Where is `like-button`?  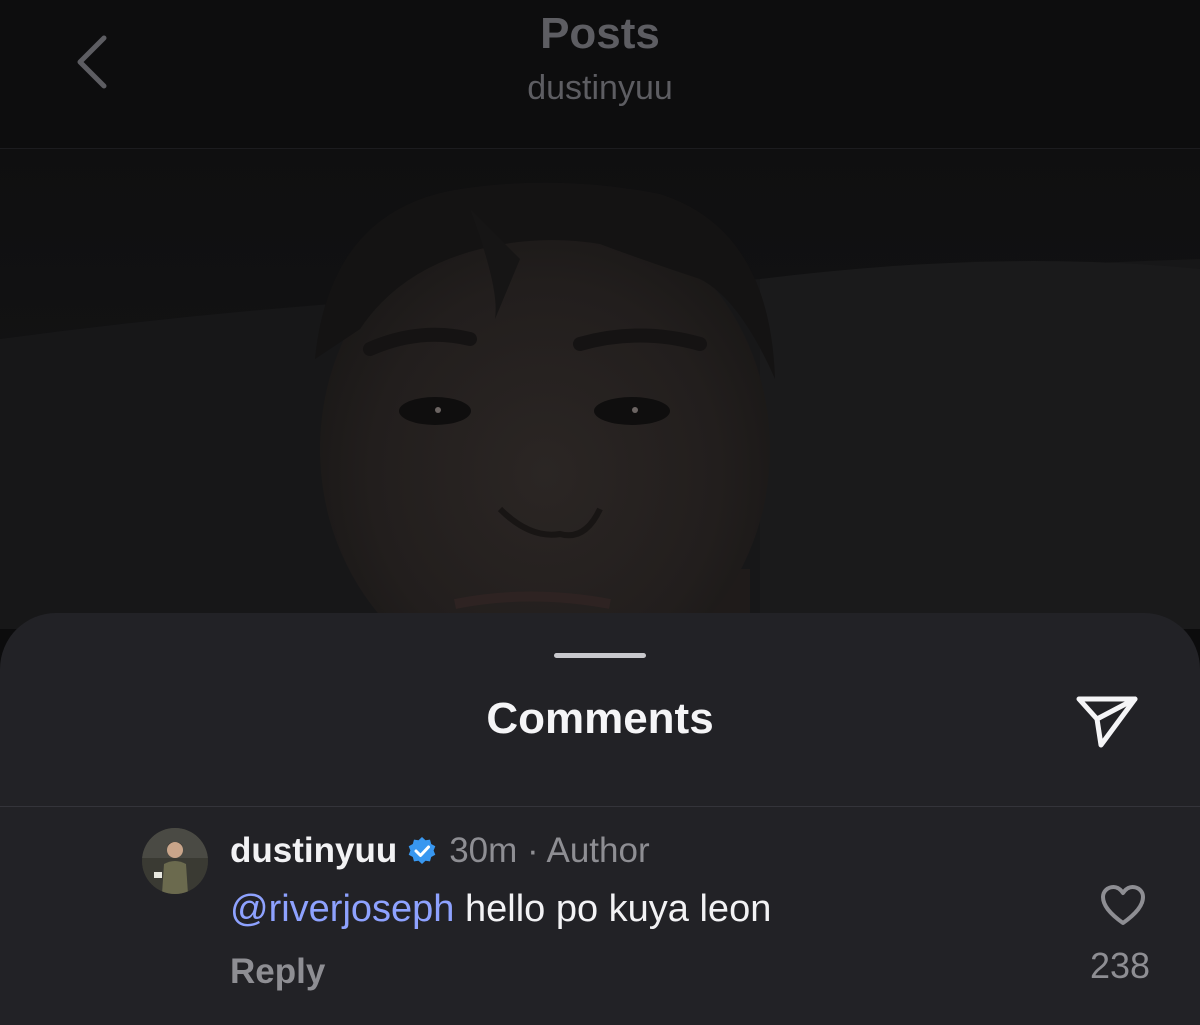 like-button is located at coordinates (1123, 905).